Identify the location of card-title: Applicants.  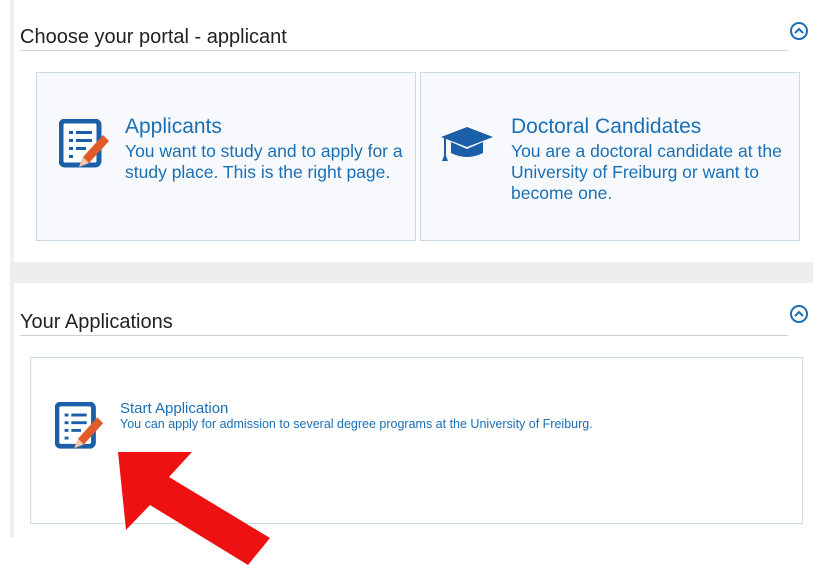
(173, 126).